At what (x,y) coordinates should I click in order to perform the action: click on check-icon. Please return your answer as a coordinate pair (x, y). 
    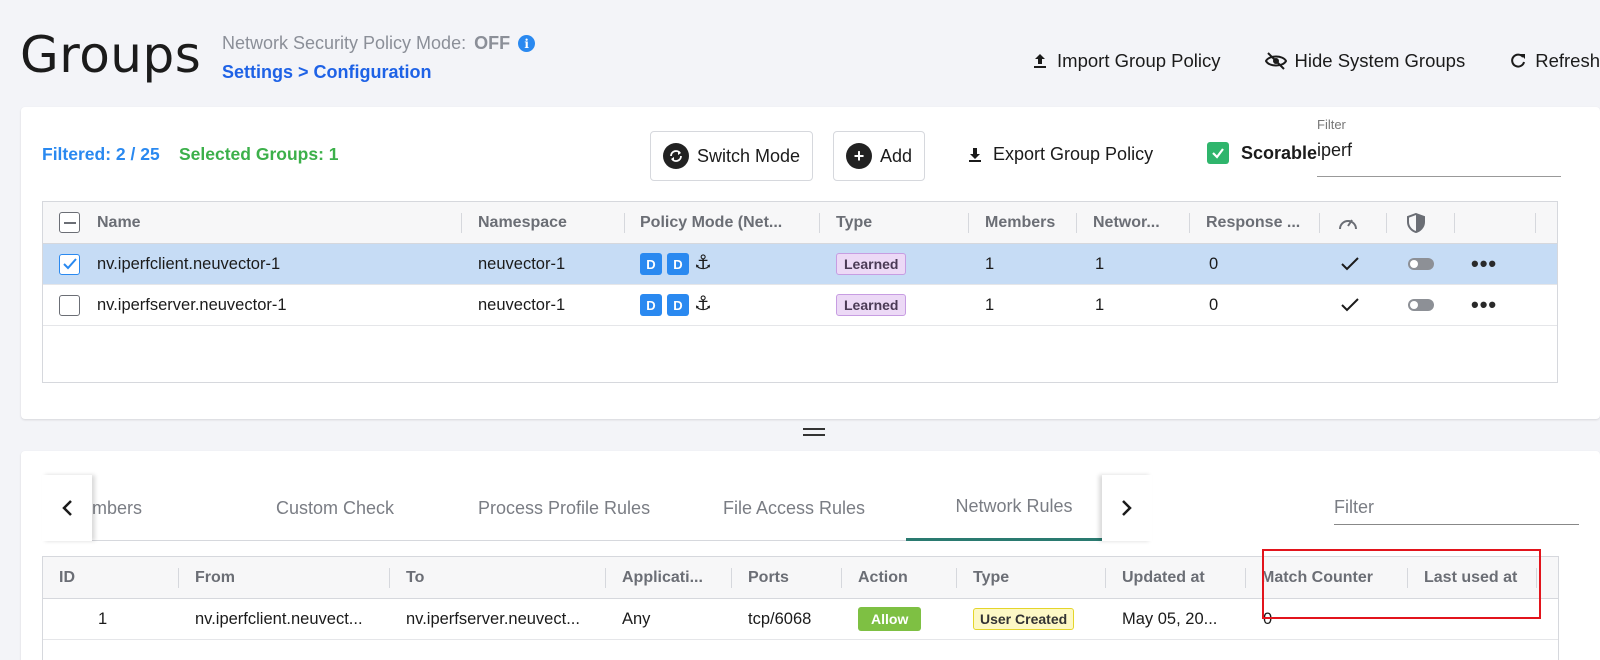
    Looking at the image, I should click on (1350, 264).